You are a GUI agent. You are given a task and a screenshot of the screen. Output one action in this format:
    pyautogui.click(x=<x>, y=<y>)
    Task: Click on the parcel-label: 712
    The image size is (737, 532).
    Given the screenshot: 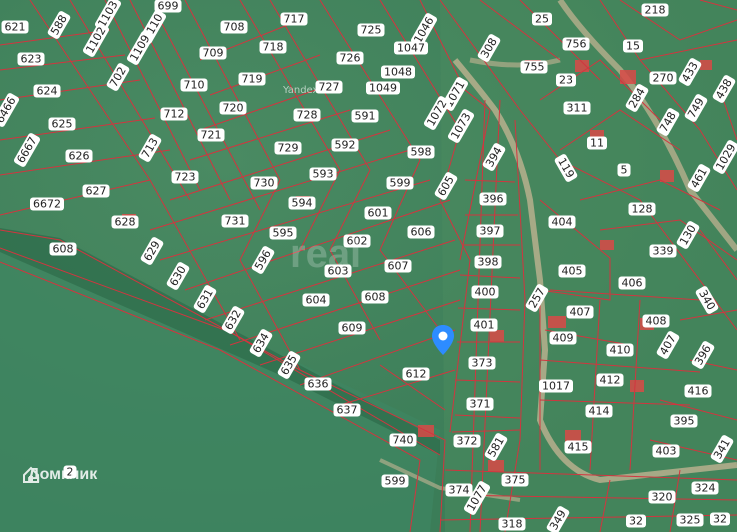 What is the action you would take?
    pyautogui.click(x=174, y=114)
    